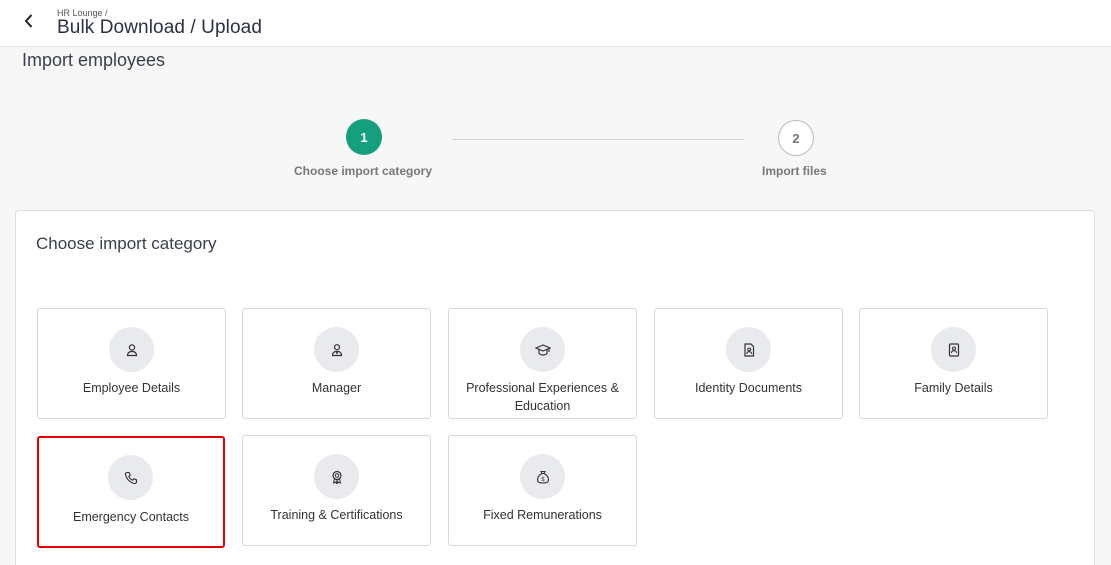  I want to click on tile-label: Professional Experiences & Education, so click(542, 397).